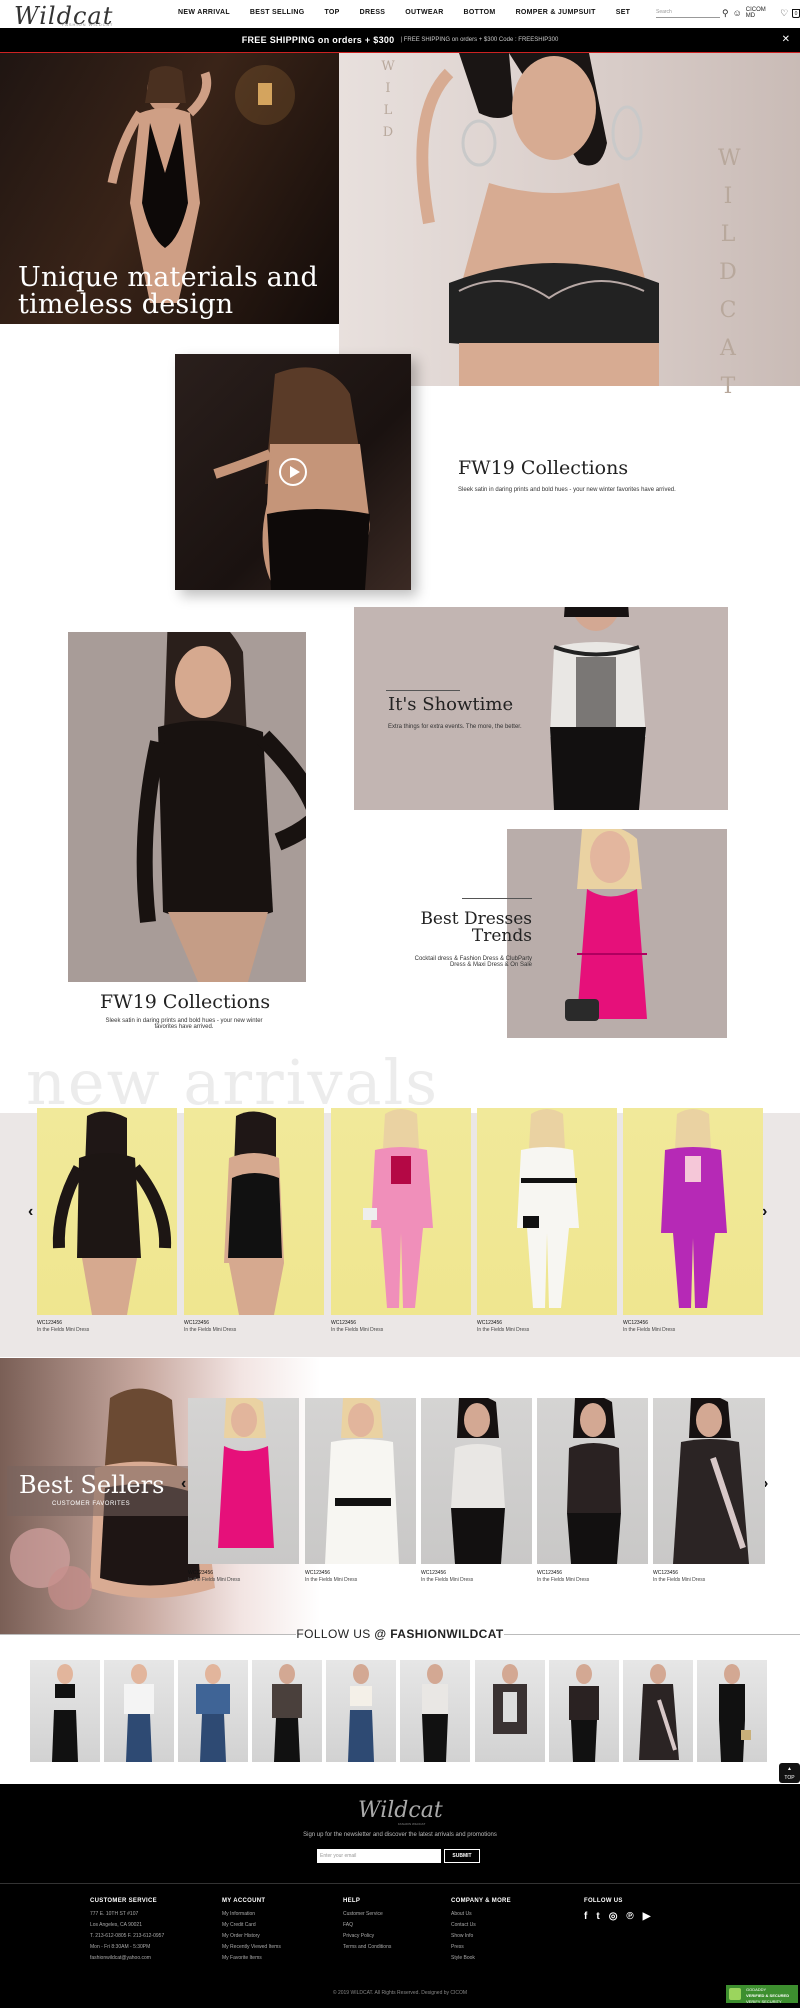  Describe the element at coordinates (400, 1810) in the screenshot. I see `footer-logo: Wildcat` at that location.